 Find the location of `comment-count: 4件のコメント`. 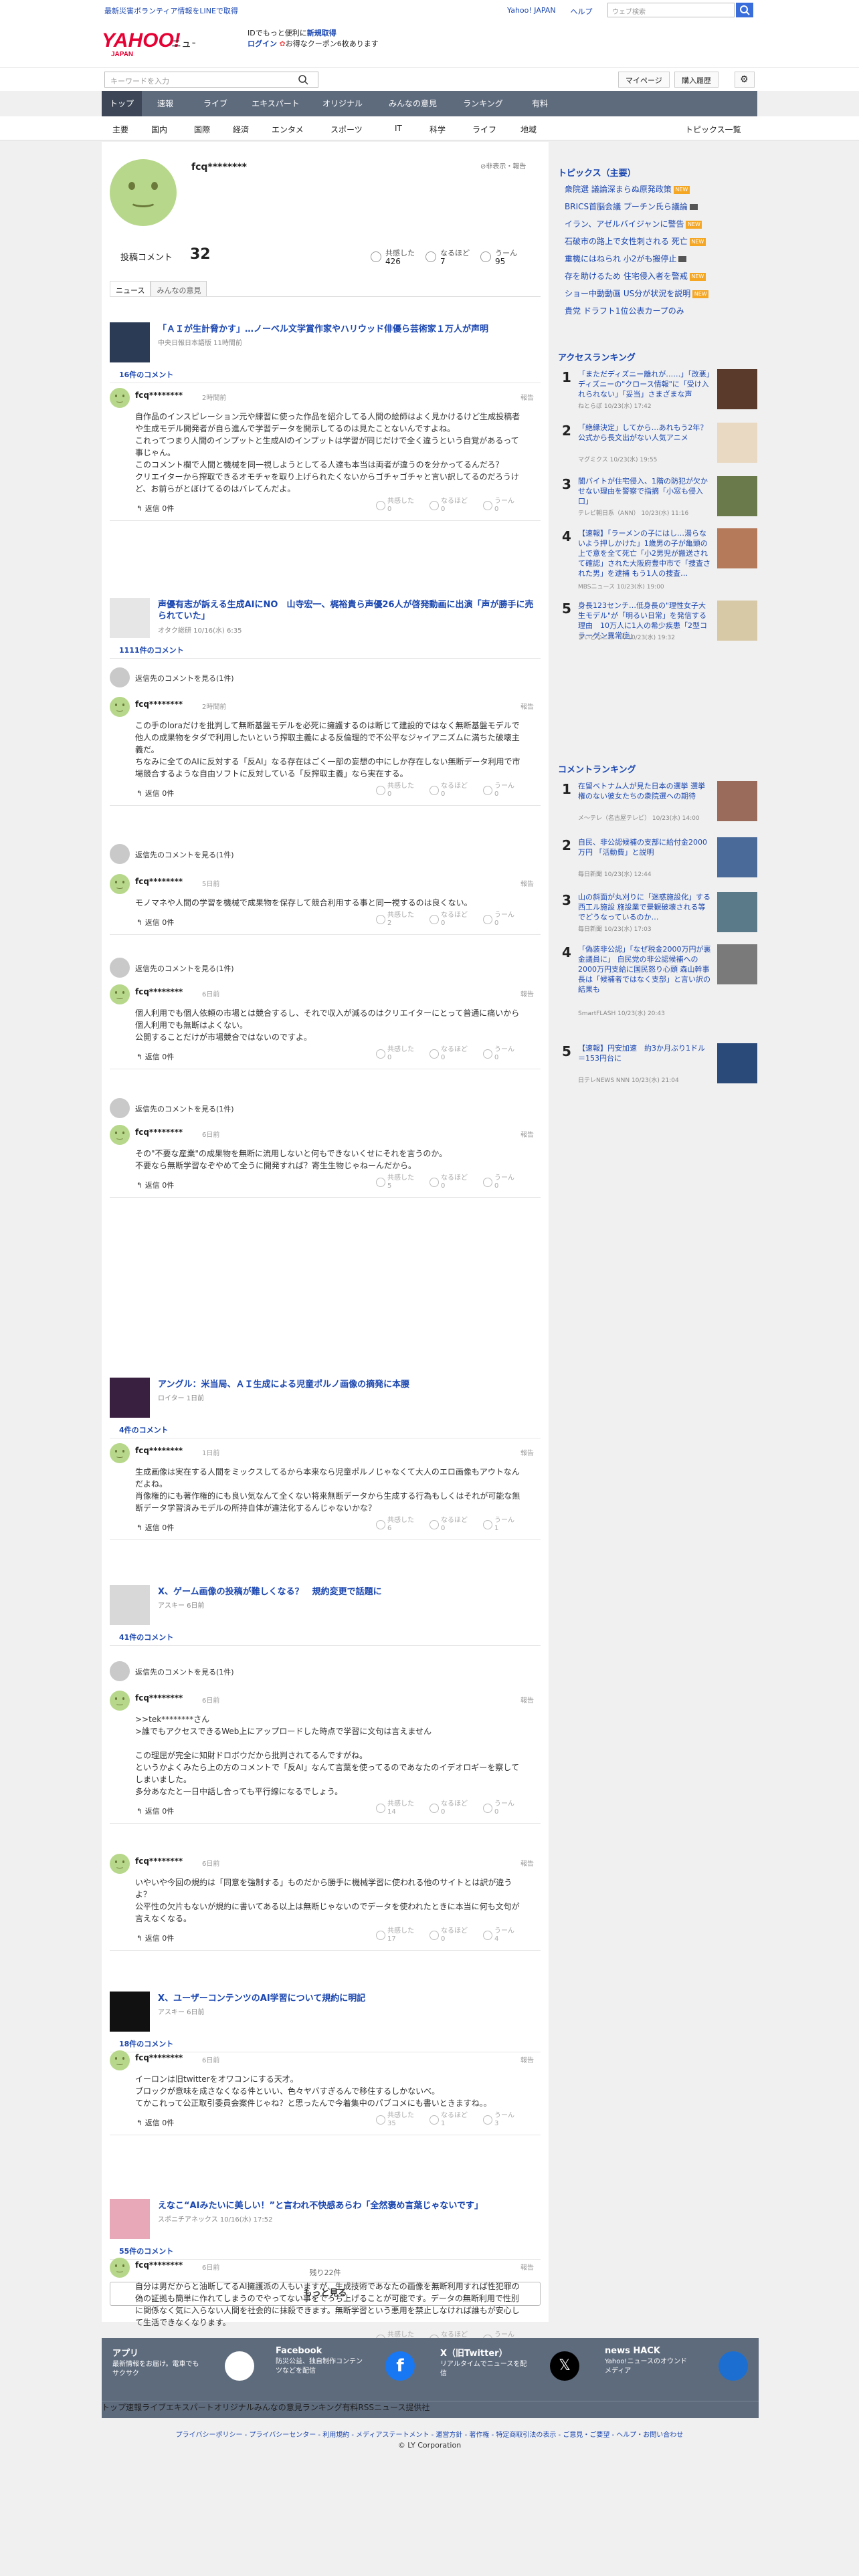

comment-count: 4件のコメント is located at coordinates (144, 1429).